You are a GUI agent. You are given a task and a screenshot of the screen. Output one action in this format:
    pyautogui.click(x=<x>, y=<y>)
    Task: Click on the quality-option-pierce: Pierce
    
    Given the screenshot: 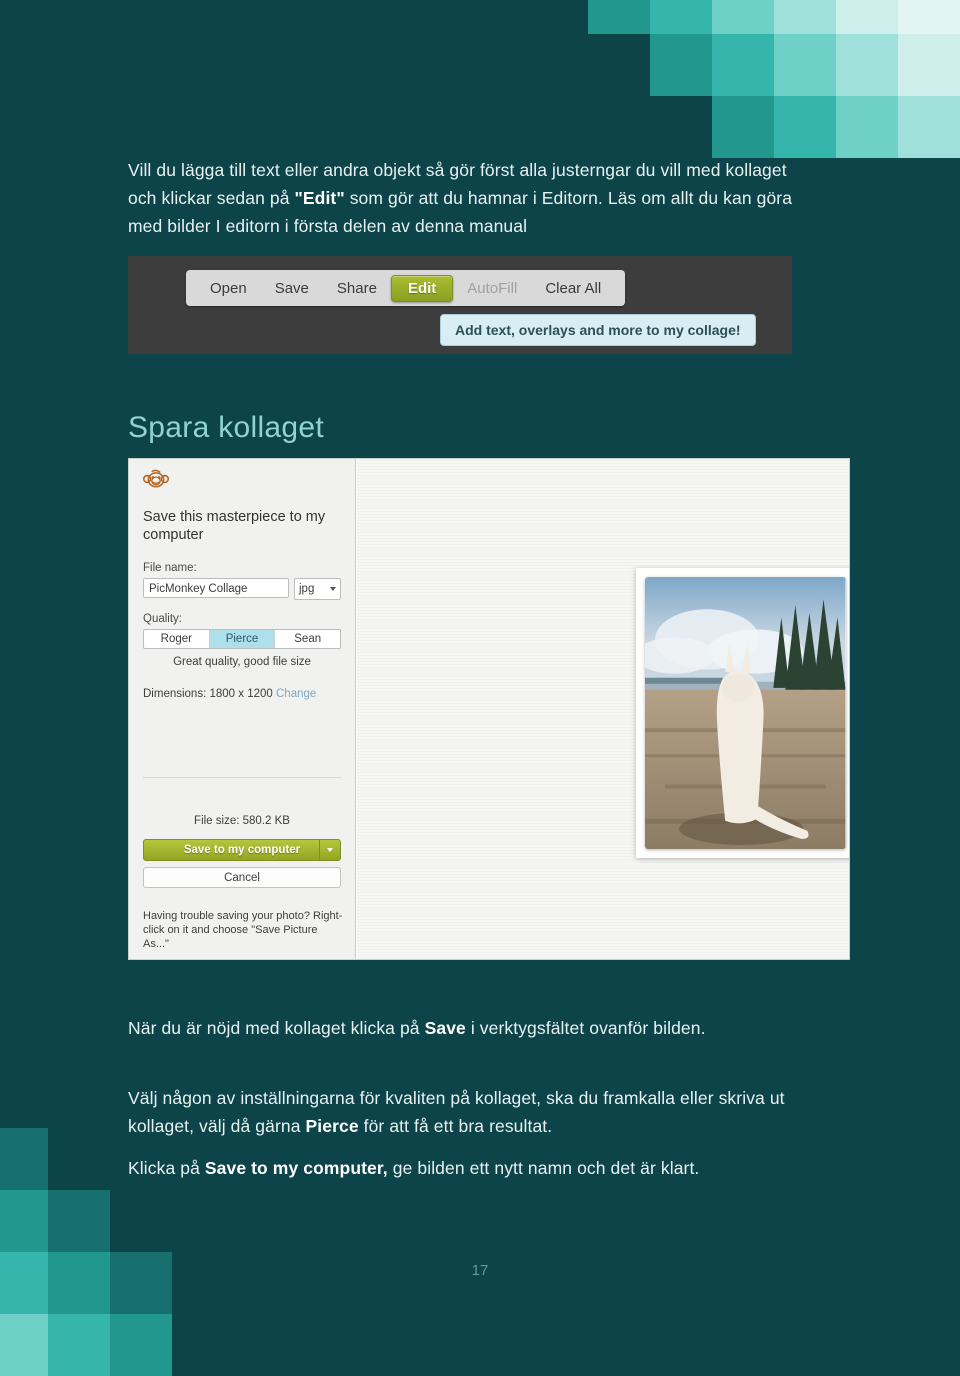 What is the action you would take?
    pyautogui.click(x=242, y=639)
    